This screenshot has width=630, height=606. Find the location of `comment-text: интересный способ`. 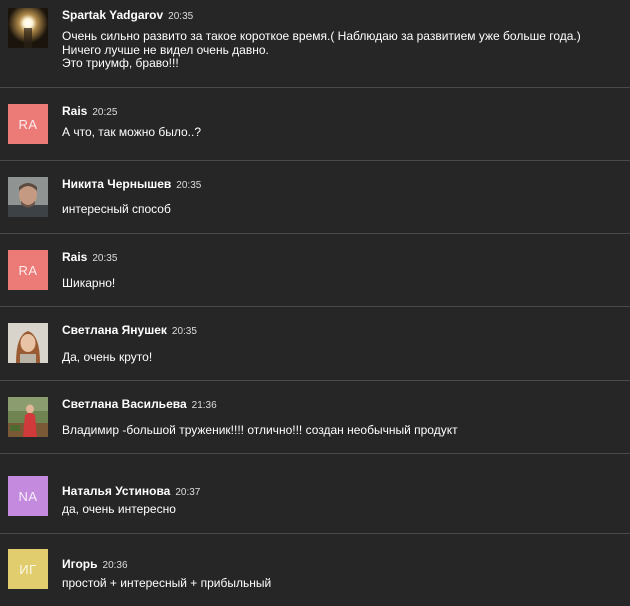

comment-text: интересный способ is located at coordinates (116, 209).